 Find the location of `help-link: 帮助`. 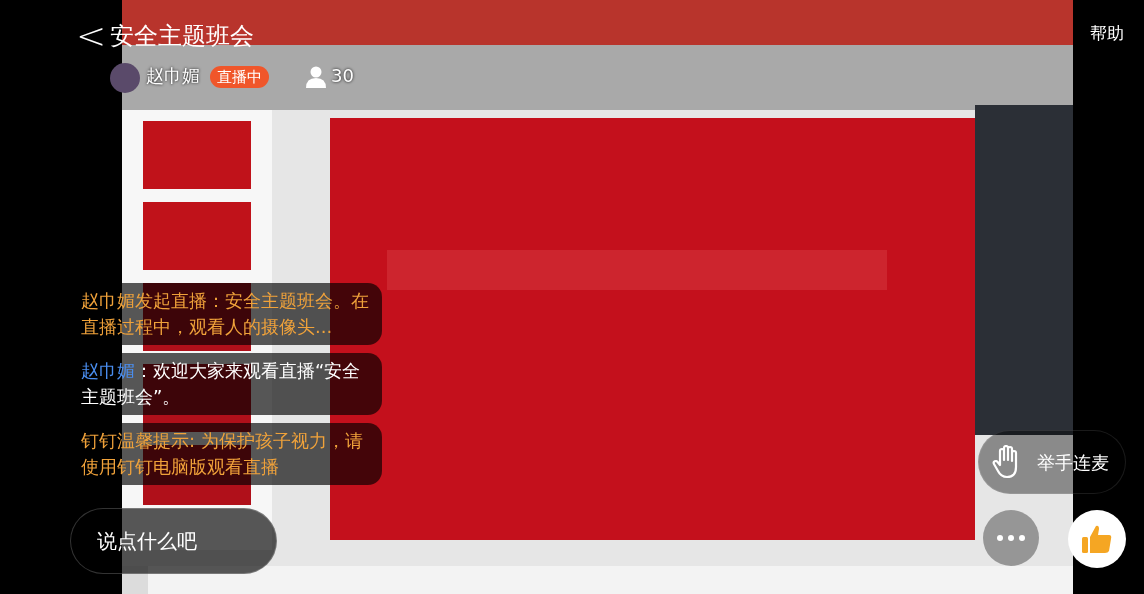

help-link: 帮助 is located at coordinates (1107, 33).